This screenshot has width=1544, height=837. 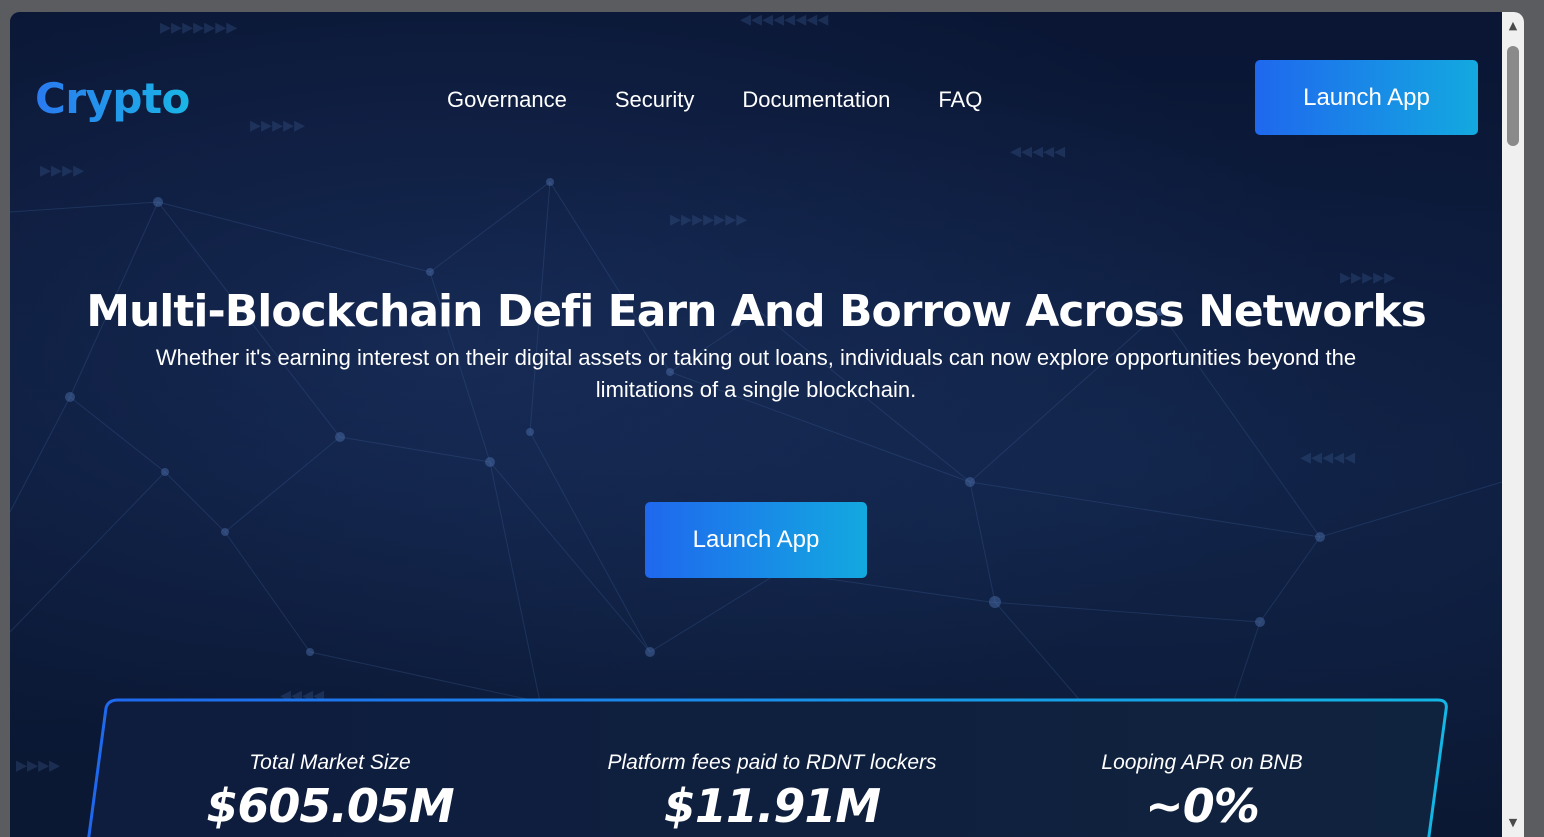 I want to click on stat-total-market-size: Total Market Size $605.05M, so click(x=330, y=792).